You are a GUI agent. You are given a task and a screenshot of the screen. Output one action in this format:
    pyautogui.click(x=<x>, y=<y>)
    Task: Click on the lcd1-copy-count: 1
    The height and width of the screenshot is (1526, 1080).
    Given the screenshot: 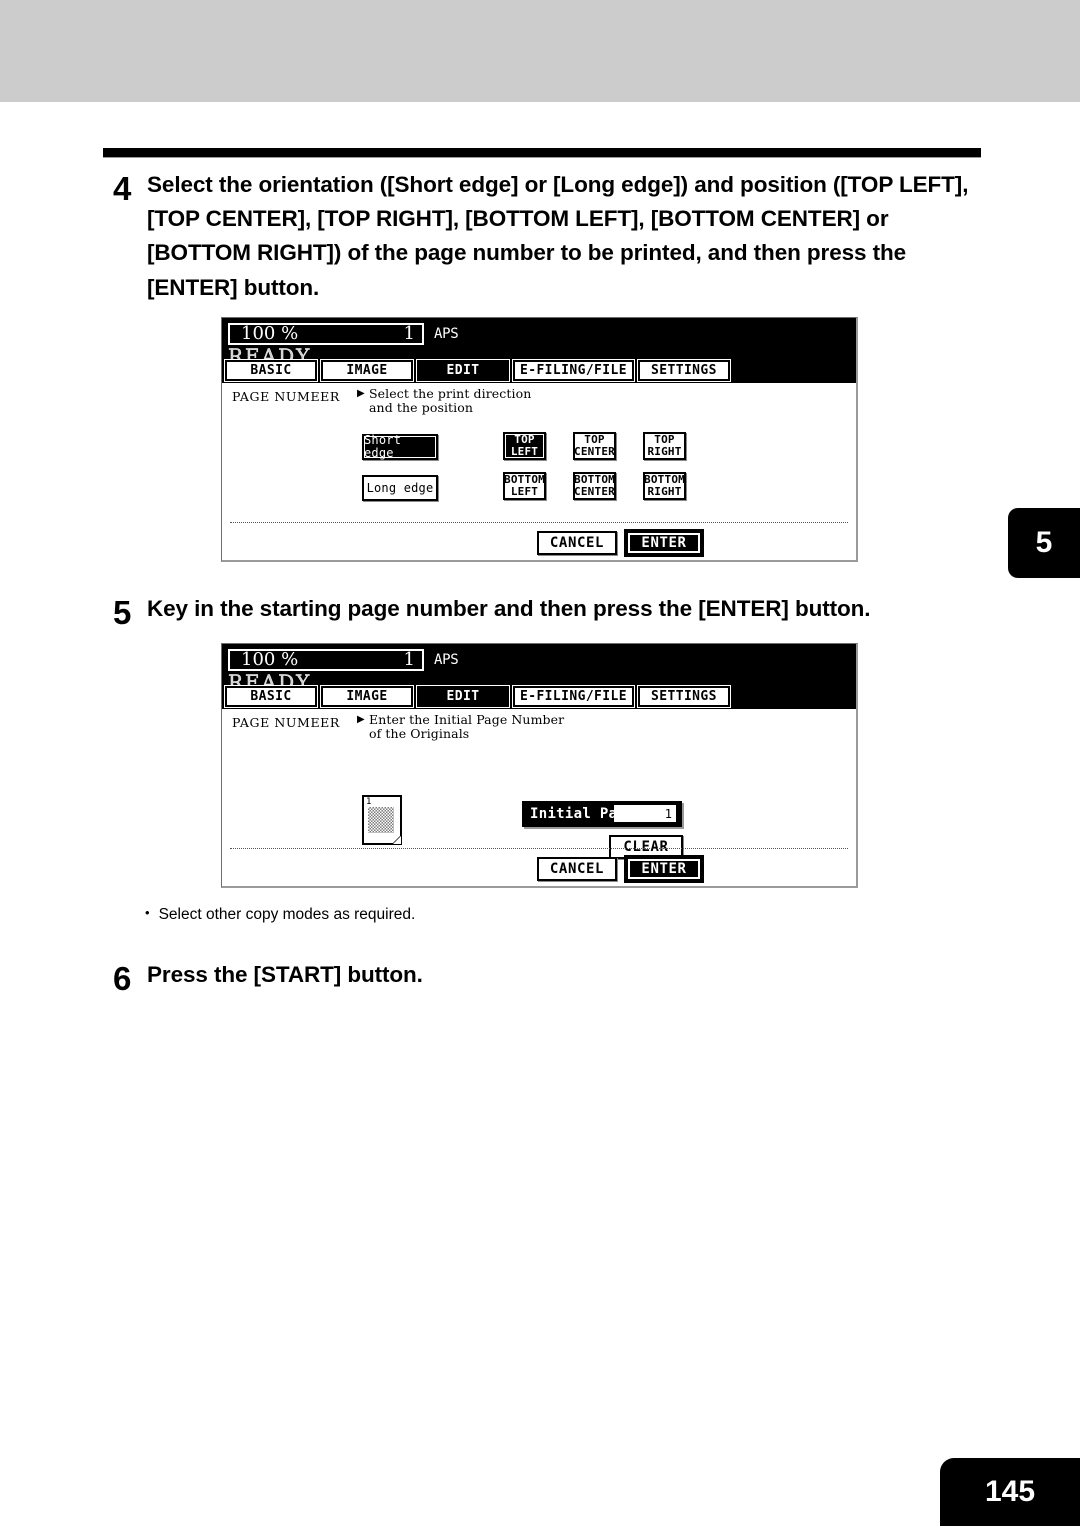 What is the action you would take?
    pyautogui.click(x=409, y=333)
    